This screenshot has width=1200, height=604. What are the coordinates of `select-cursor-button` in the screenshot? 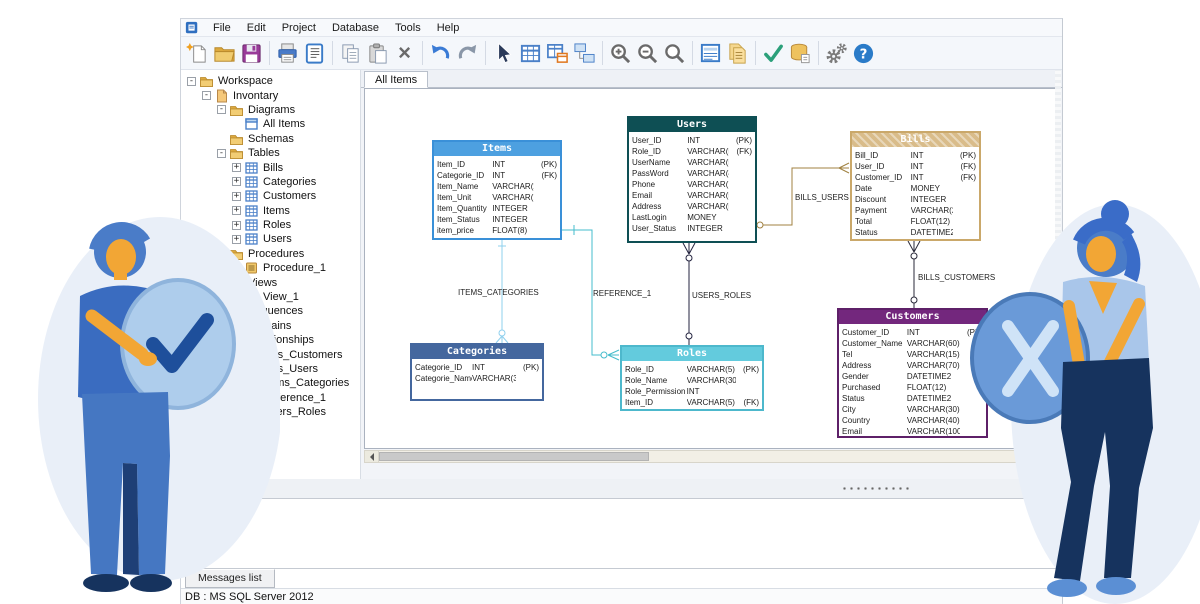 It's located at (503, 53).